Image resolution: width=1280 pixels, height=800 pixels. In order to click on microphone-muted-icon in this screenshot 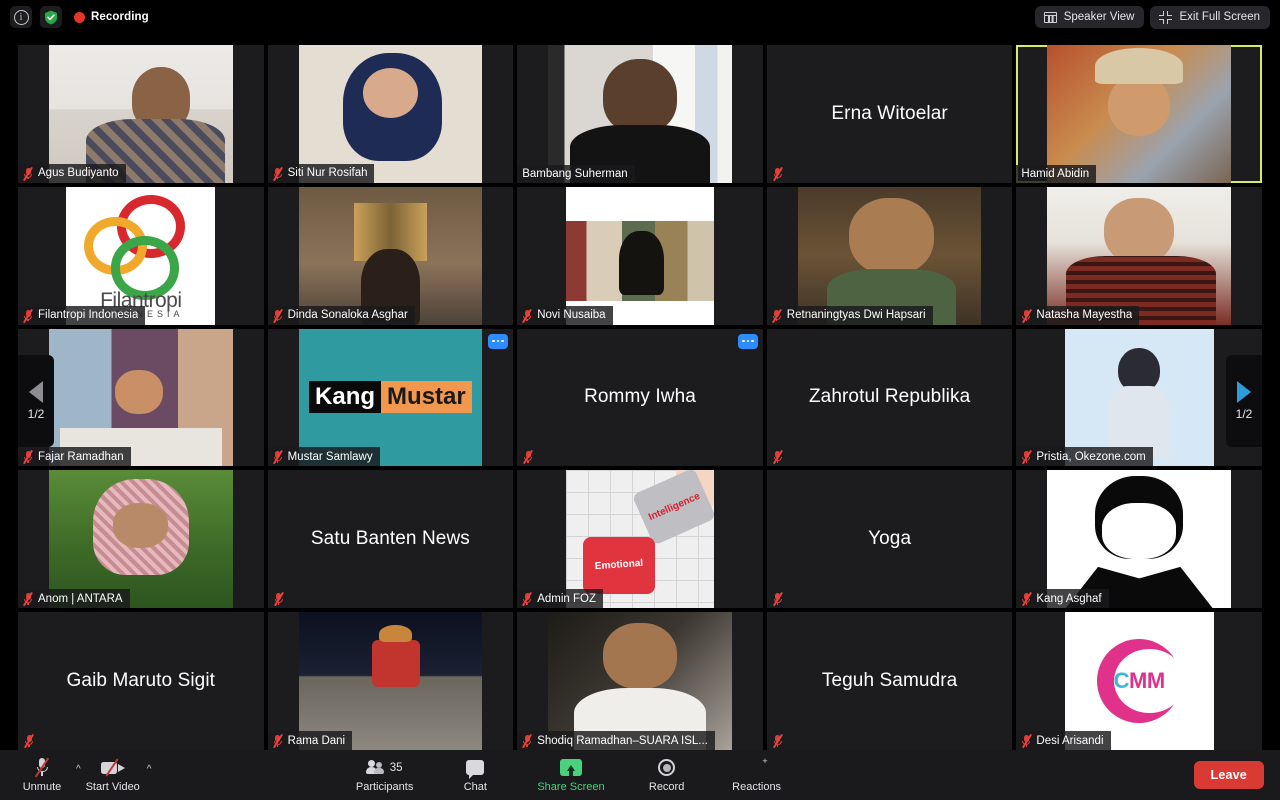, I will do `click(42, 767)`.